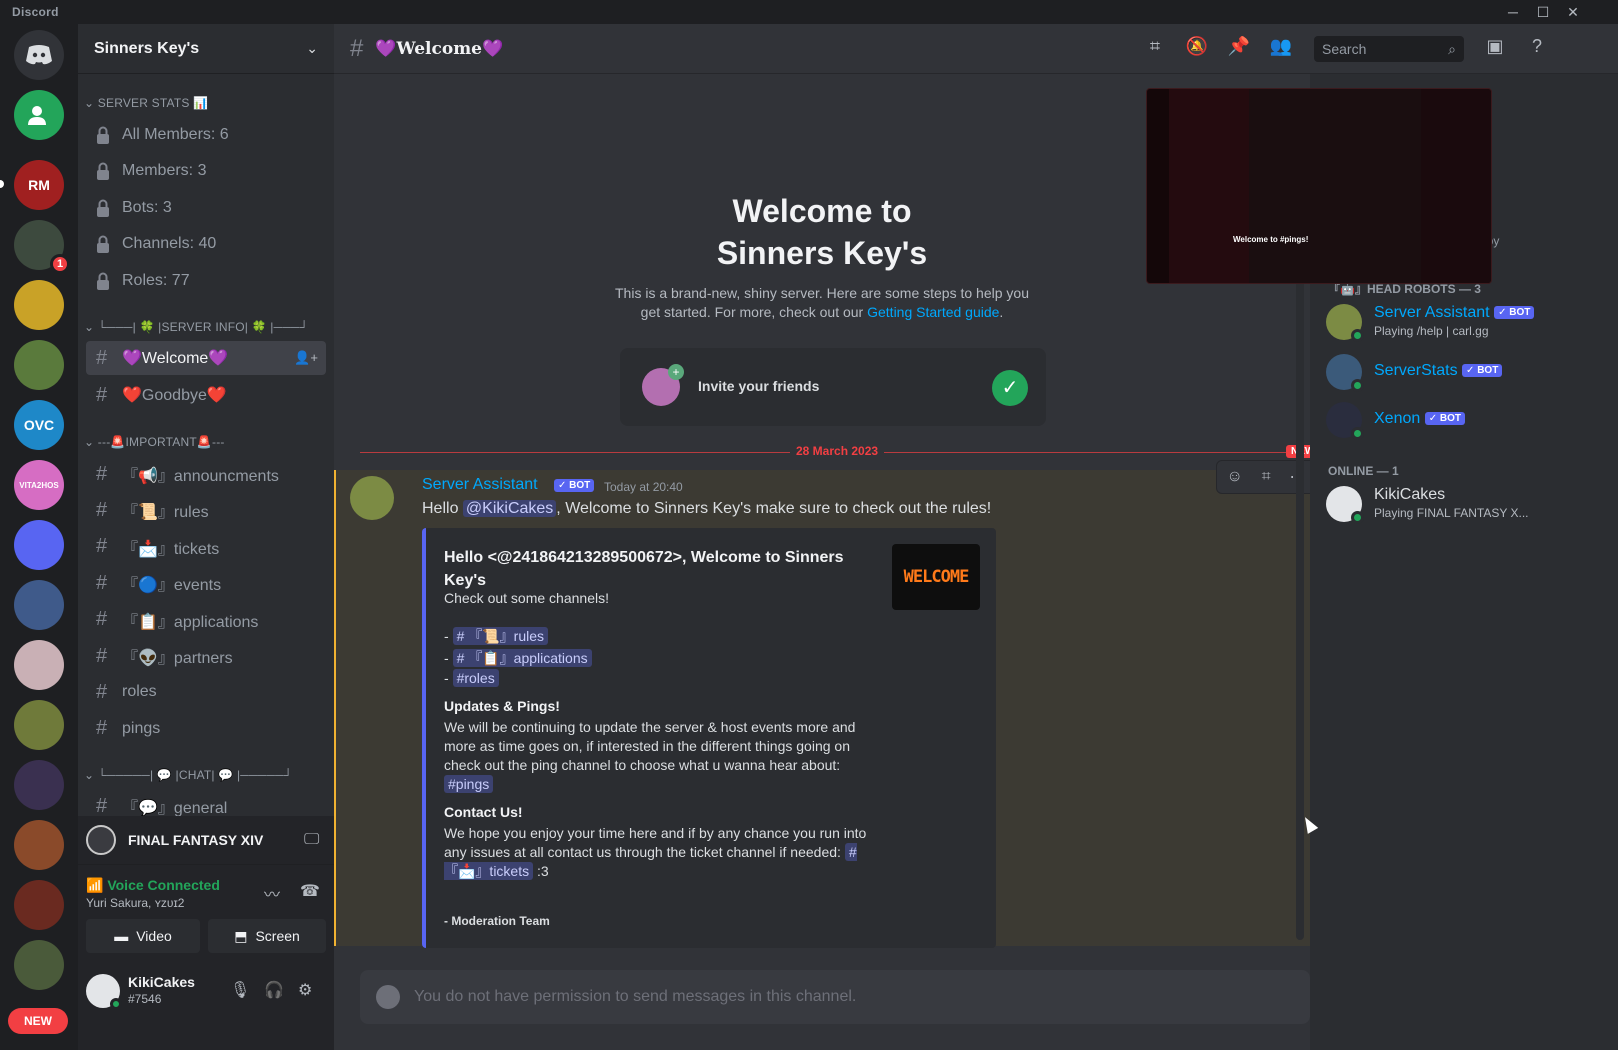 Image resolution: width=1618 pixels, height=1050 pixels. Describe the element at coordinates (206, 692) in the screenshot. I see `channel-item: # roles` at that location.